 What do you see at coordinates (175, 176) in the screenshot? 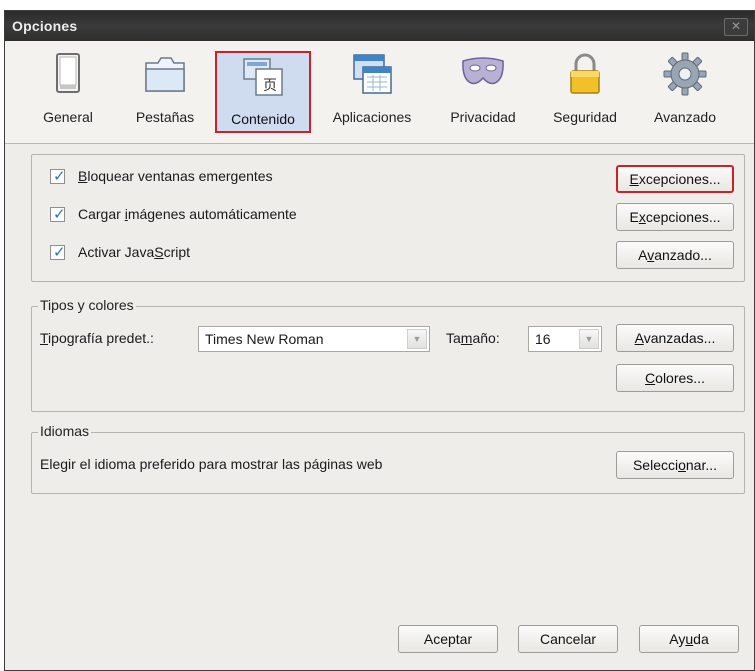
I see `block-popups-label: Bloquear ventanas emergentes` at bounding box center [175, 176].